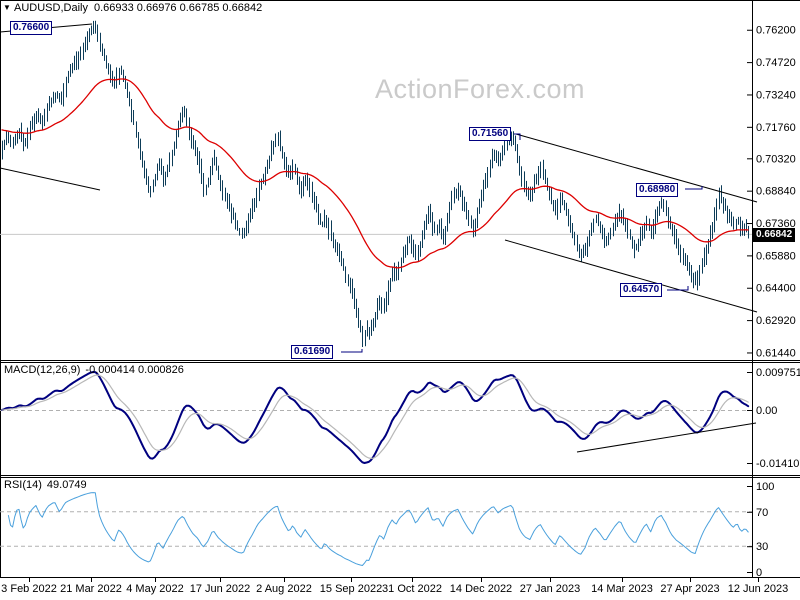 This screenshot has height=600, width=800. What do you see at coordinates (666, 437) in the screenshot?
I see `macd-trendline` at bounding box center [666, 437].